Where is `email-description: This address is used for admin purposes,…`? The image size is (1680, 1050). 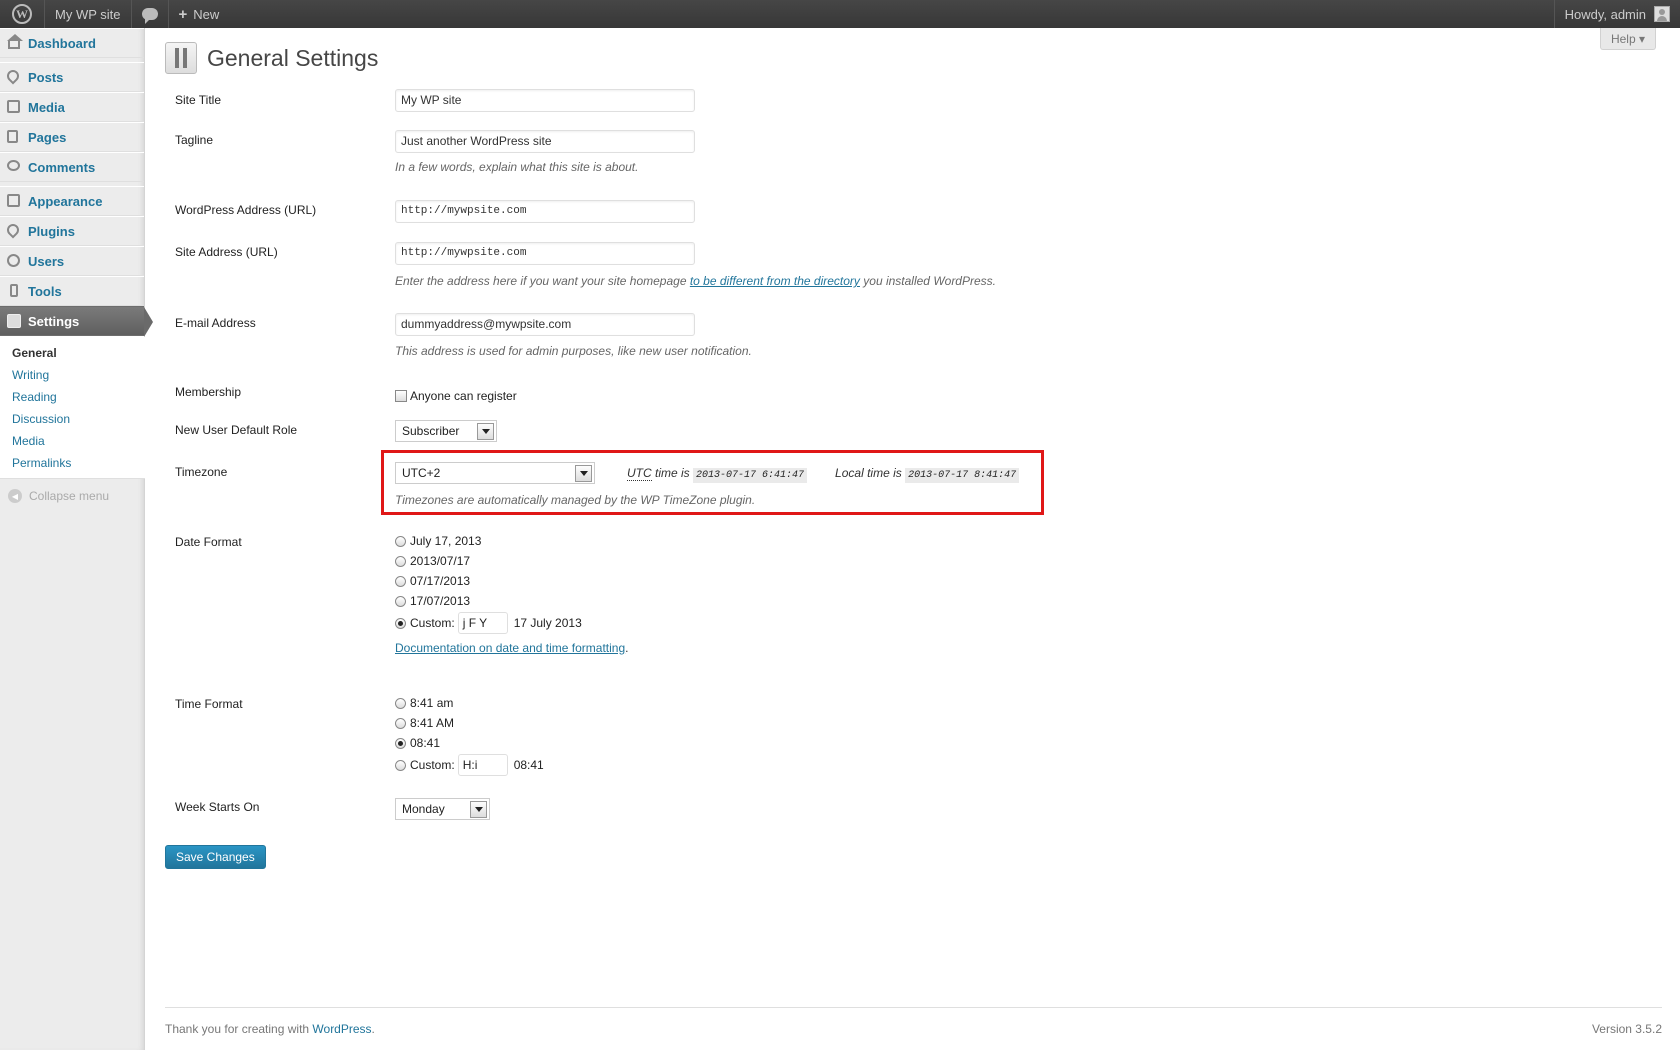 email-description: This address is used for admin purposes,… is located at coordinates (573, 351).